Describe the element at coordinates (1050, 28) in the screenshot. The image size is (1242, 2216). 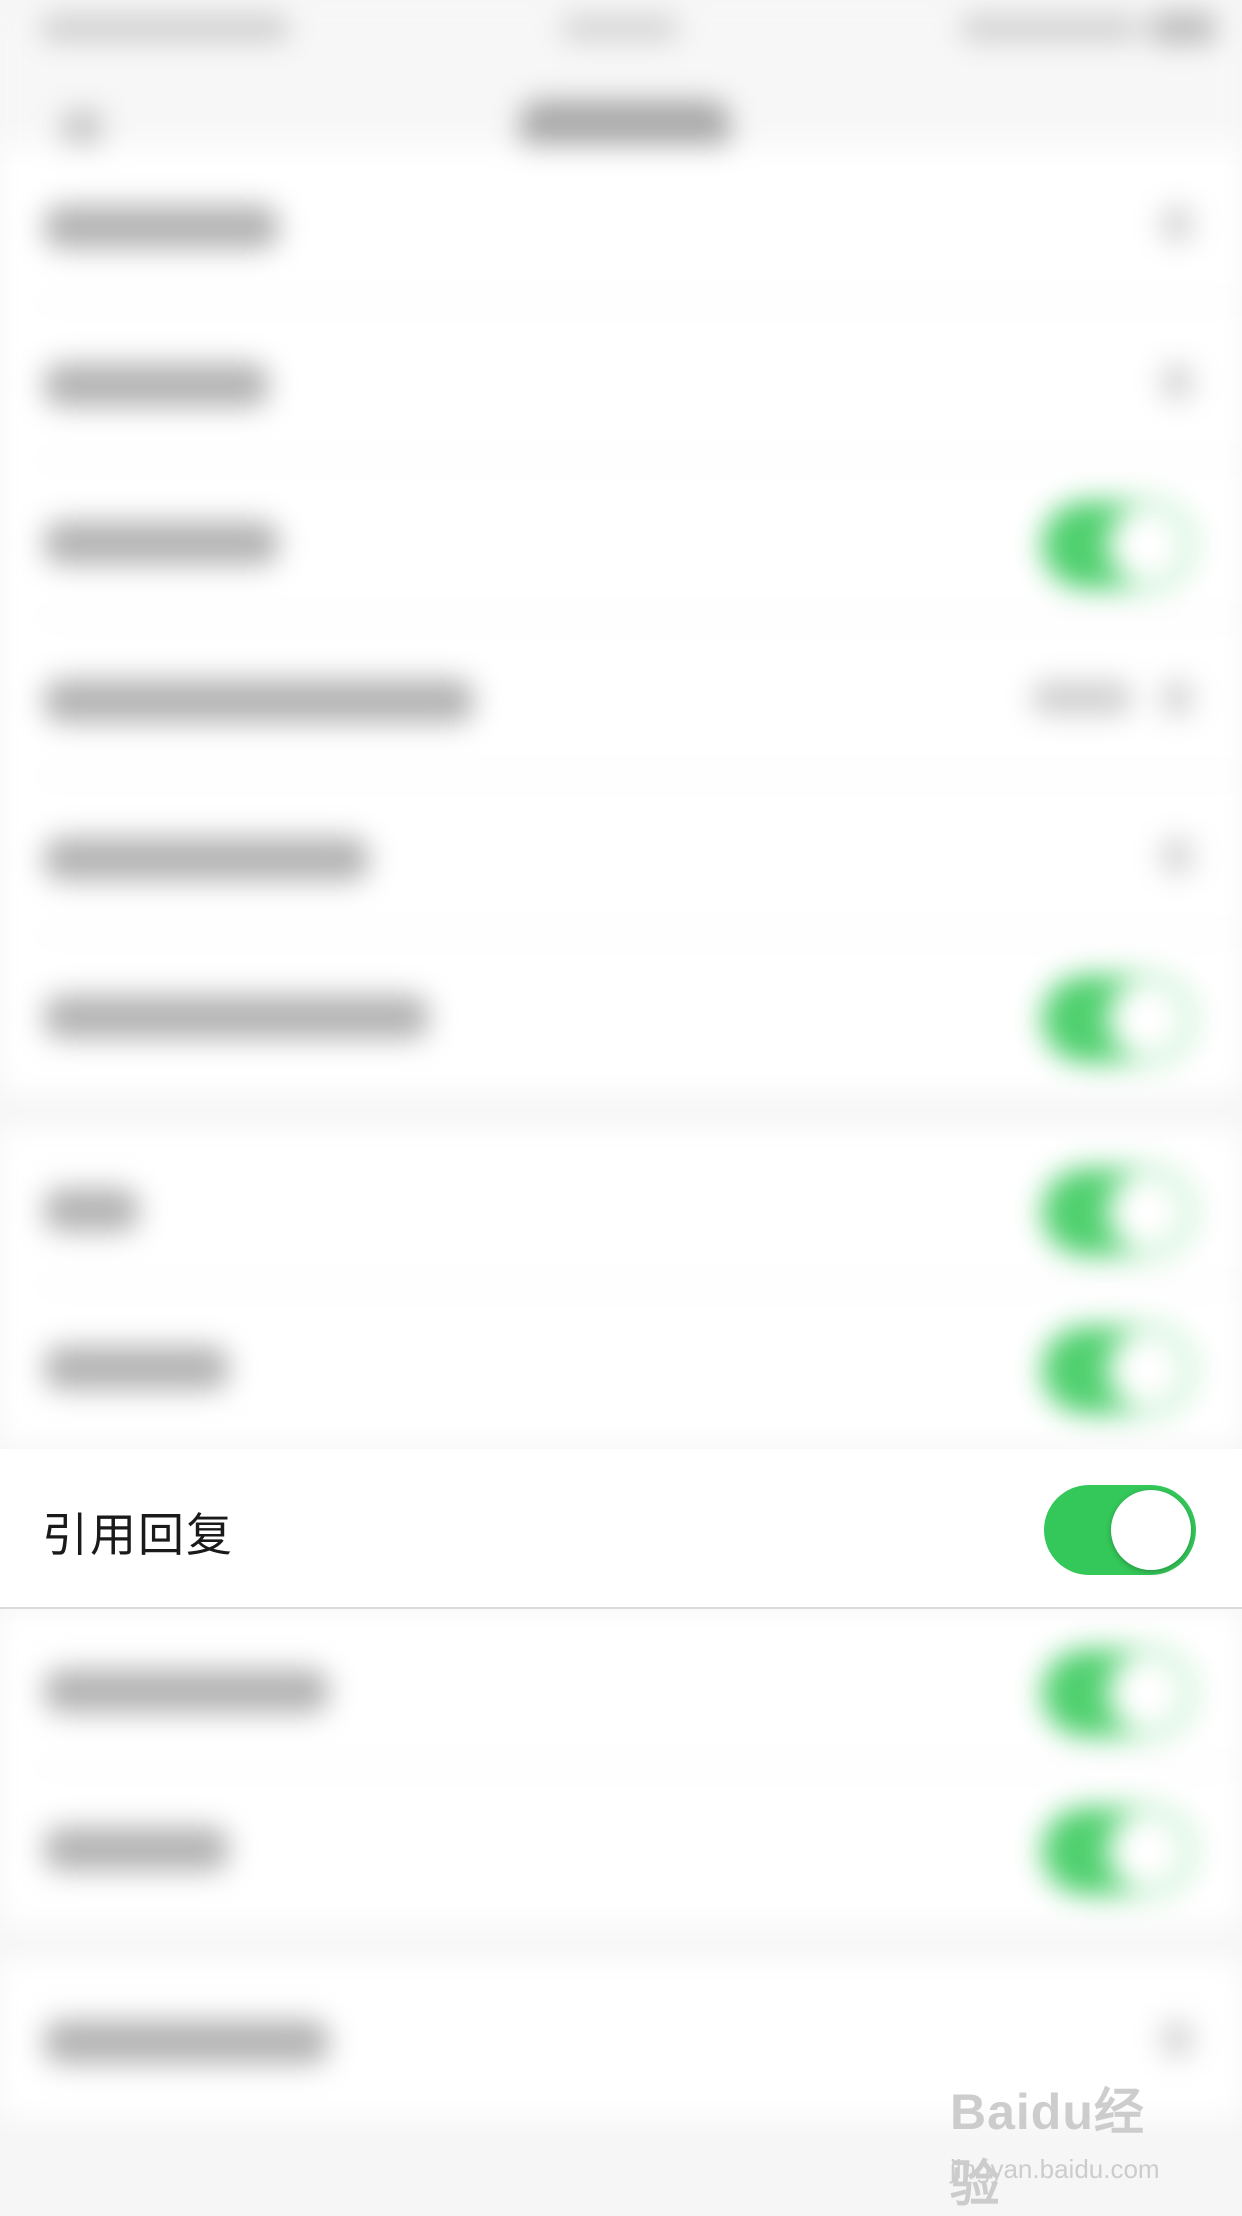
I see `status-indicators` at that location.